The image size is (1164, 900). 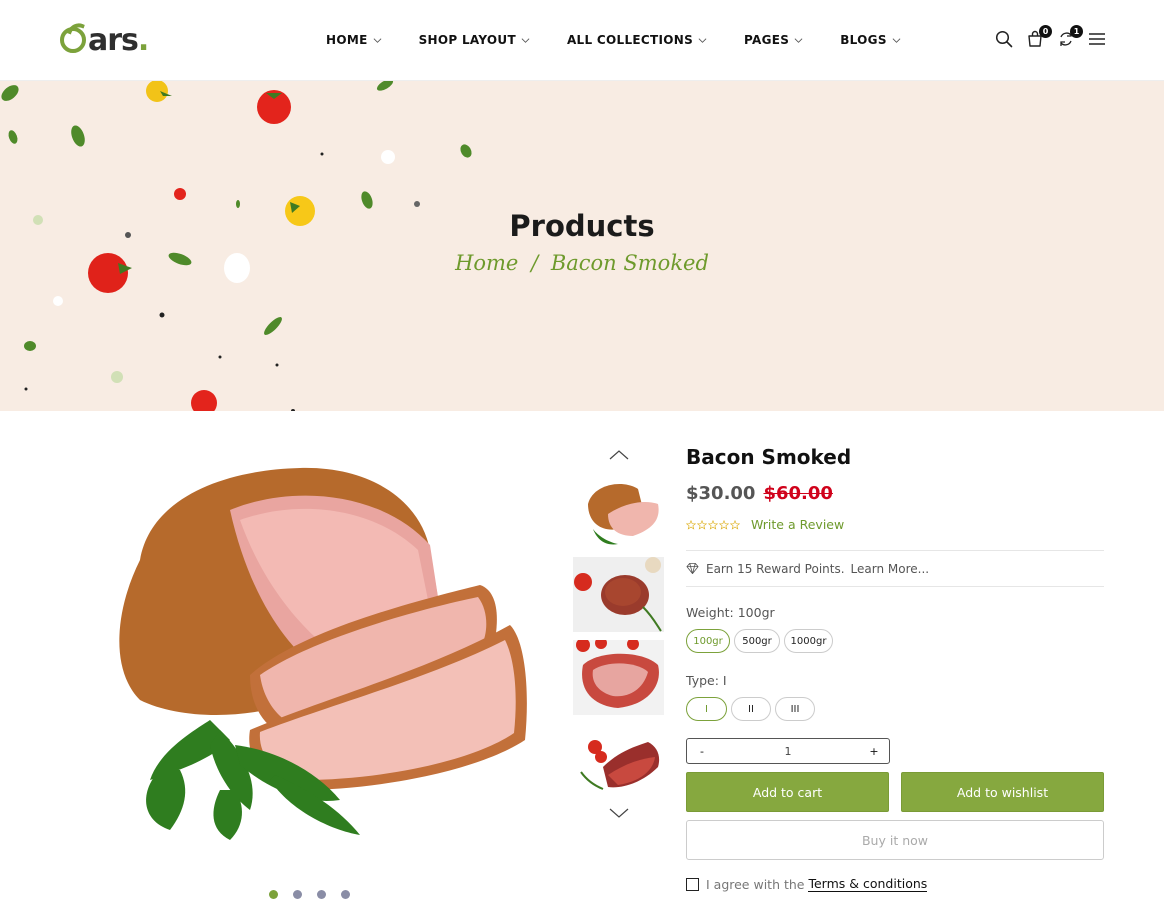 I want to click on product-title: Bacon Smoked, so click(x=769, y=457).